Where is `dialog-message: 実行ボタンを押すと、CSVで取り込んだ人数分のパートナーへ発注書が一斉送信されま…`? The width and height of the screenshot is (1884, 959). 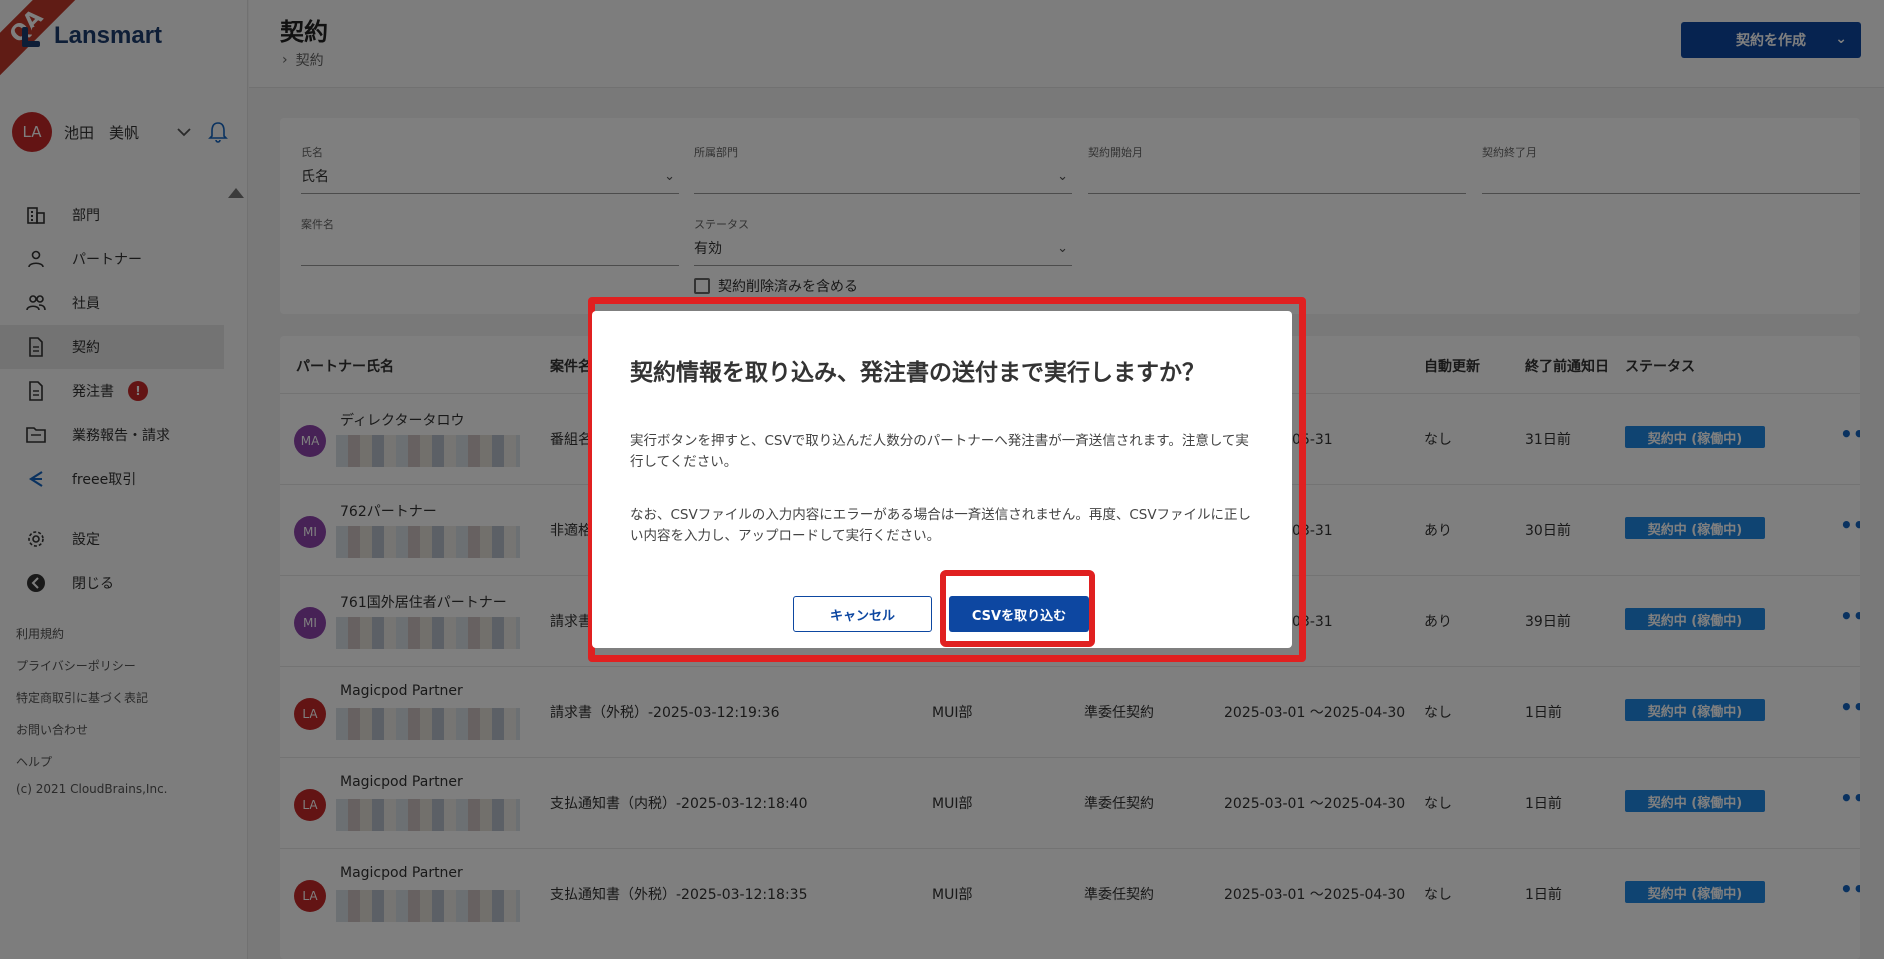
dialog-message: 実行ボタンを押すと、CSVで取り込んだ人数分のパートナーへ発注書が一斉送信されま… is located at coordinates (939, 451).